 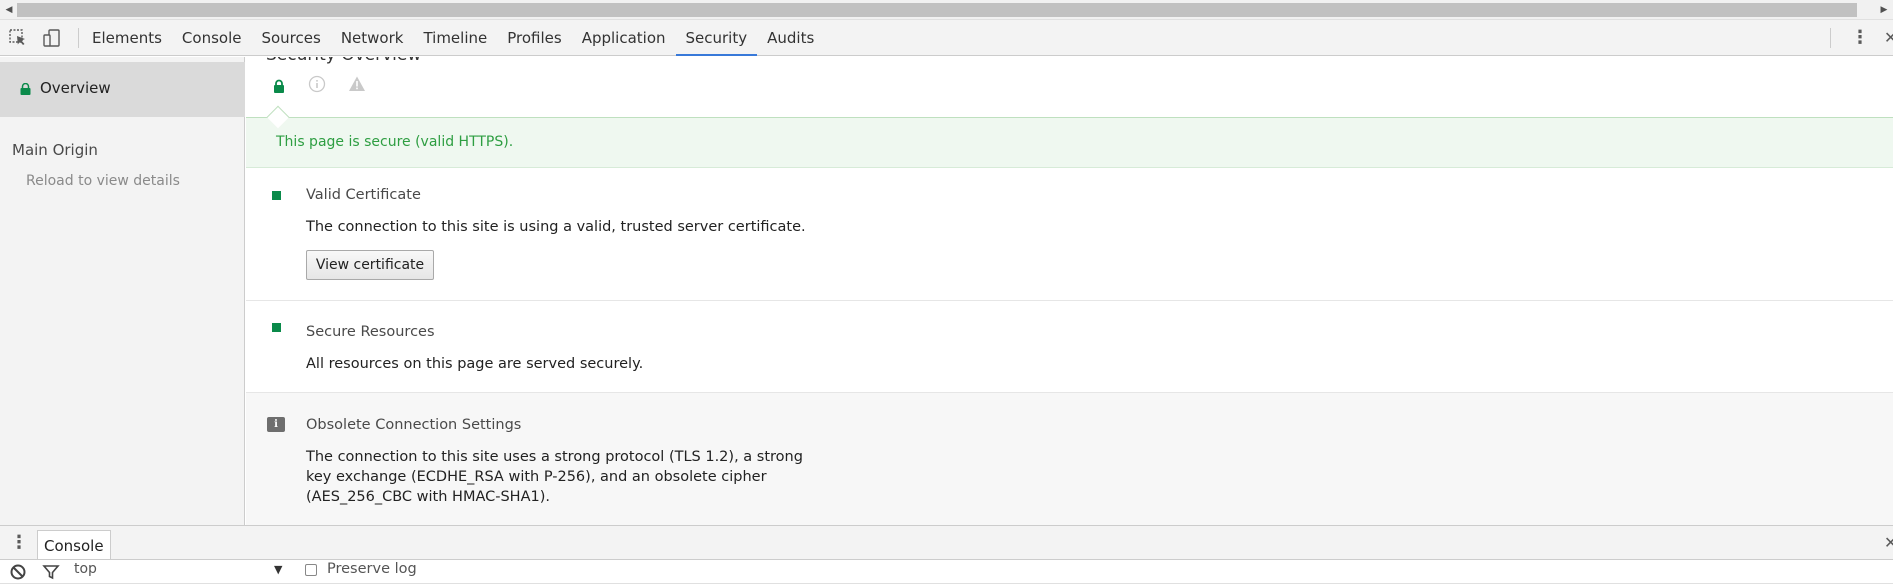 What do you see at coordinates (946, 572) in the screenshot?
I see `console-toolbar: top ▼ Preserve log` at bounding box center [946, 572].